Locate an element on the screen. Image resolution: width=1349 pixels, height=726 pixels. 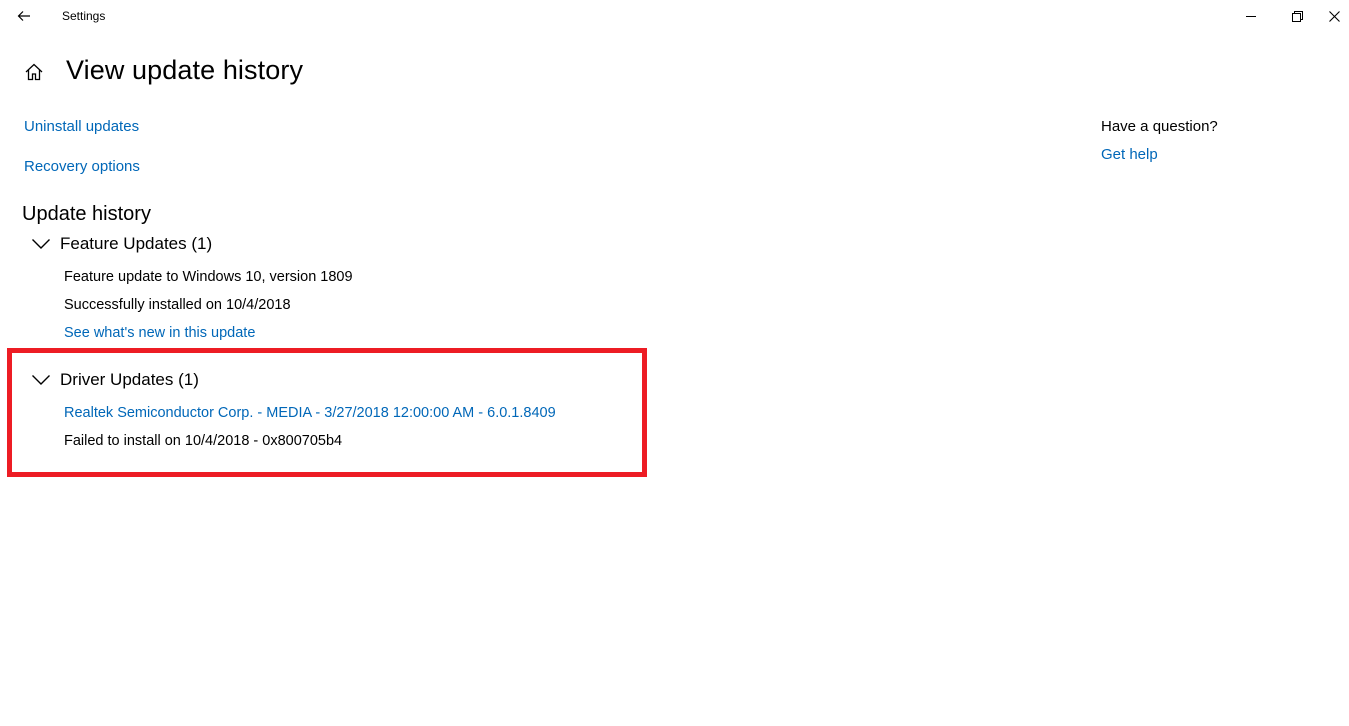
app-title: Settings is located at coordinates (84, 16).